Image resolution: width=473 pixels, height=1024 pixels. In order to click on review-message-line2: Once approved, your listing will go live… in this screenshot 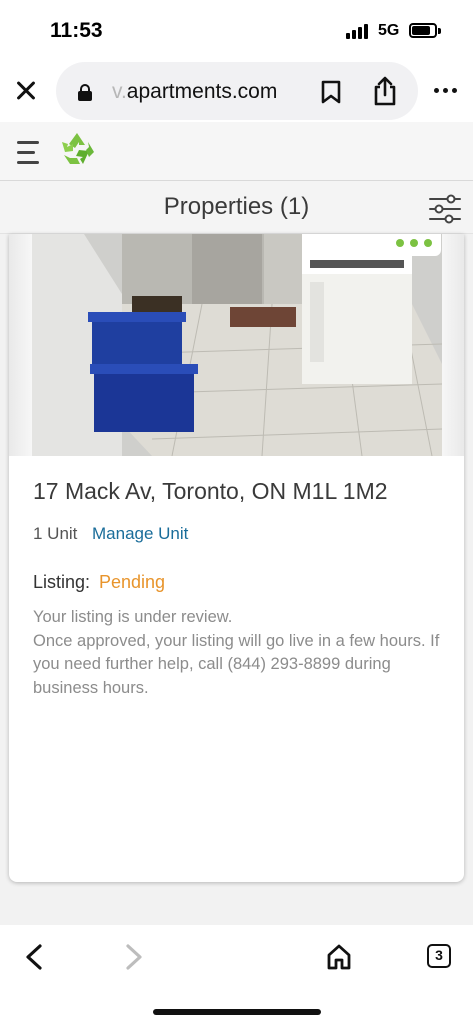, I will do `click(236, 664)`.